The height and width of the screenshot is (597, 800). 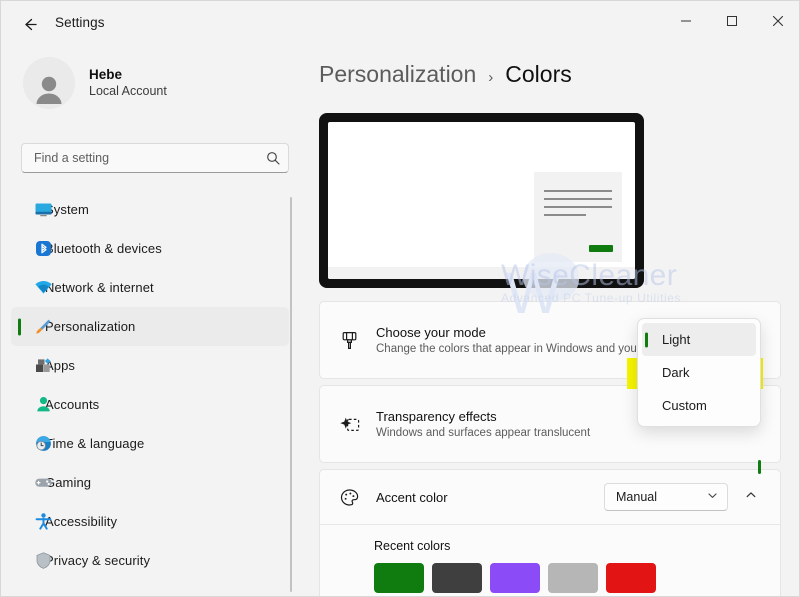 I want to click on search-icon, so click(x=273, y=158).